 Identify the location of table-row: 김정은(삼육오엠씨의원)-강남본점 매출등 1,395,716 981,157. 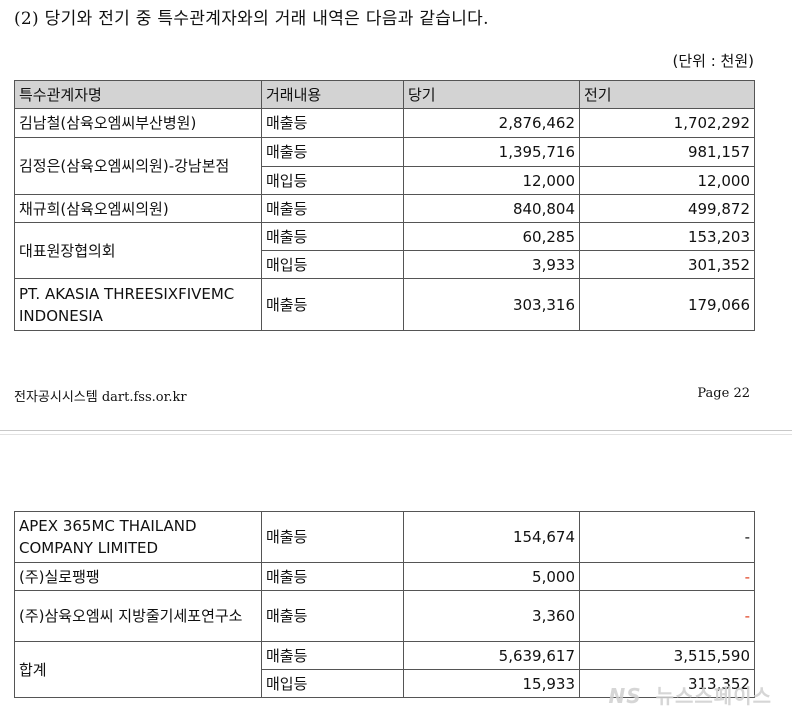
(384, 166).